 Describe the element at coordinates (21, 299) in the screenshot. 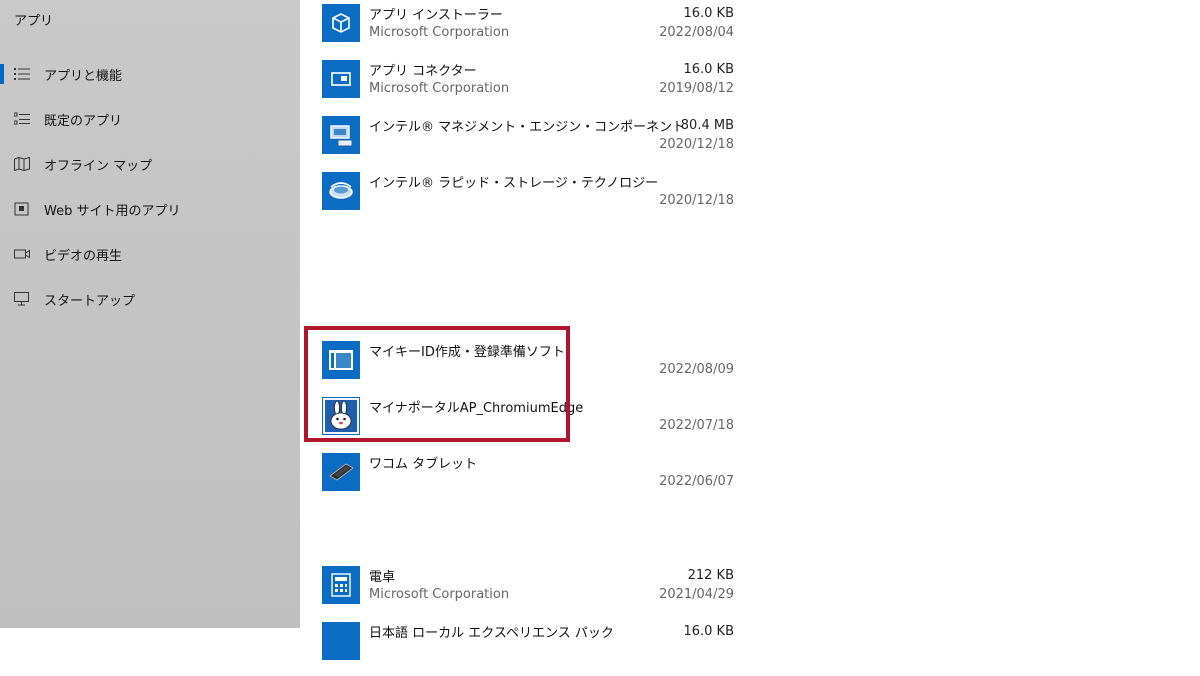

I see `startup-icon` at that location.